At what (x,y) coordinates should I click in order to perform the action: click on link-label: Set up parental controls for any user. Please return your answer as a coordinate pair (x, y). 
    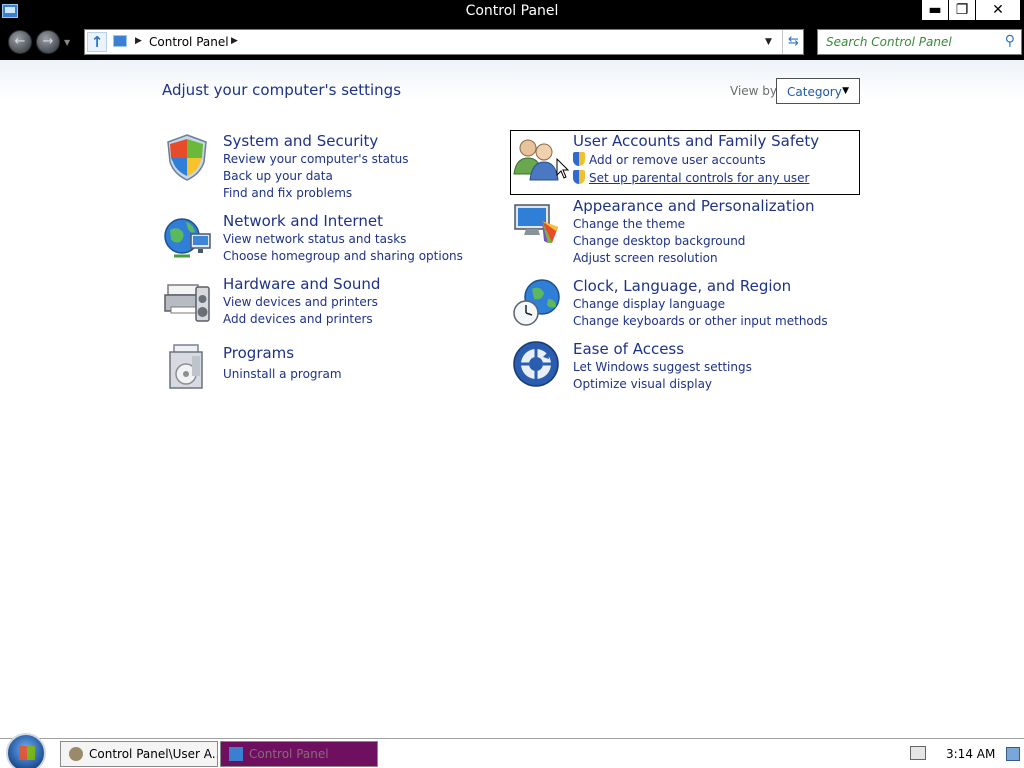
    Looking at the image, I should click on (699, 178).